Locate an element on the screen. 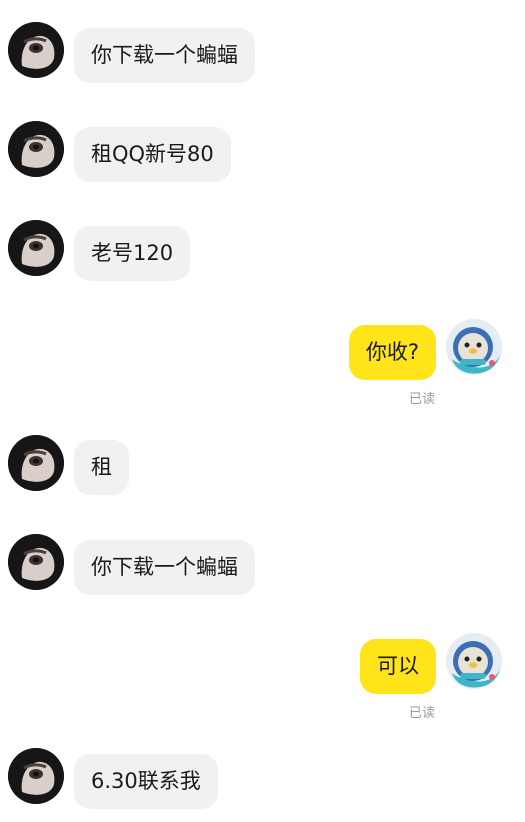 Image resolution: width=525 pixels, height=822 pixels. incoming-message-bubble: 租QQ新号80 is located at coordinates (152, 154).